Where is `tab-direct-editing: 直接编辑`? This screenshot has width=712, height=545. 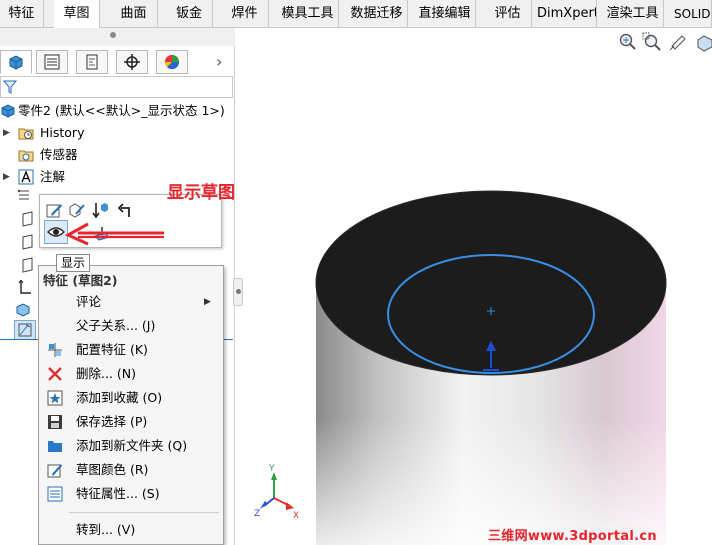
tab-direct-editing: 直接编辑 is located at coordinates (445, 14).